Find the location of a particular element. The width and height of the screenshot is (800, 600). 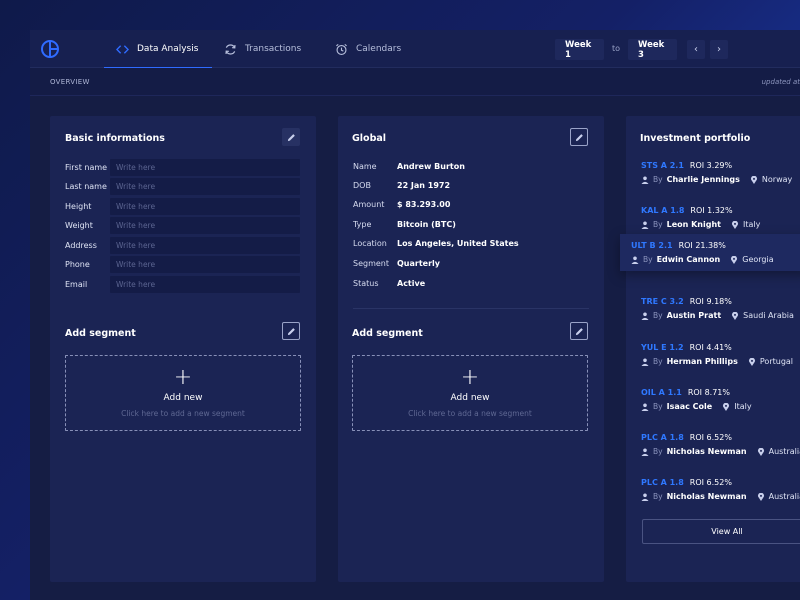

week-to-button: Week 3 is located at coordinates (652, 49).